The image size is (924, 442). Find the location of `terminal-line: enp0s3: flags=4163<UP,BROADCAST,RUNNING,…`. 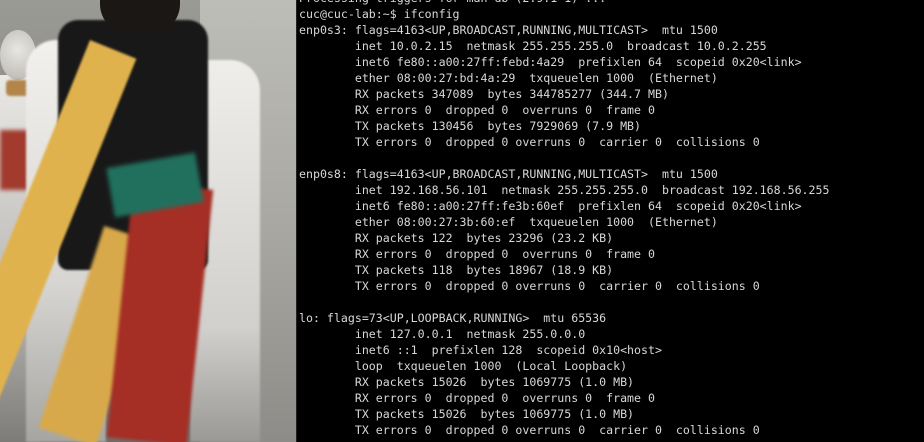

terminal-line: enp0s3: flags=4163<UP,BROADCAST,RUNNING,… is located at coordinates (508, 30).